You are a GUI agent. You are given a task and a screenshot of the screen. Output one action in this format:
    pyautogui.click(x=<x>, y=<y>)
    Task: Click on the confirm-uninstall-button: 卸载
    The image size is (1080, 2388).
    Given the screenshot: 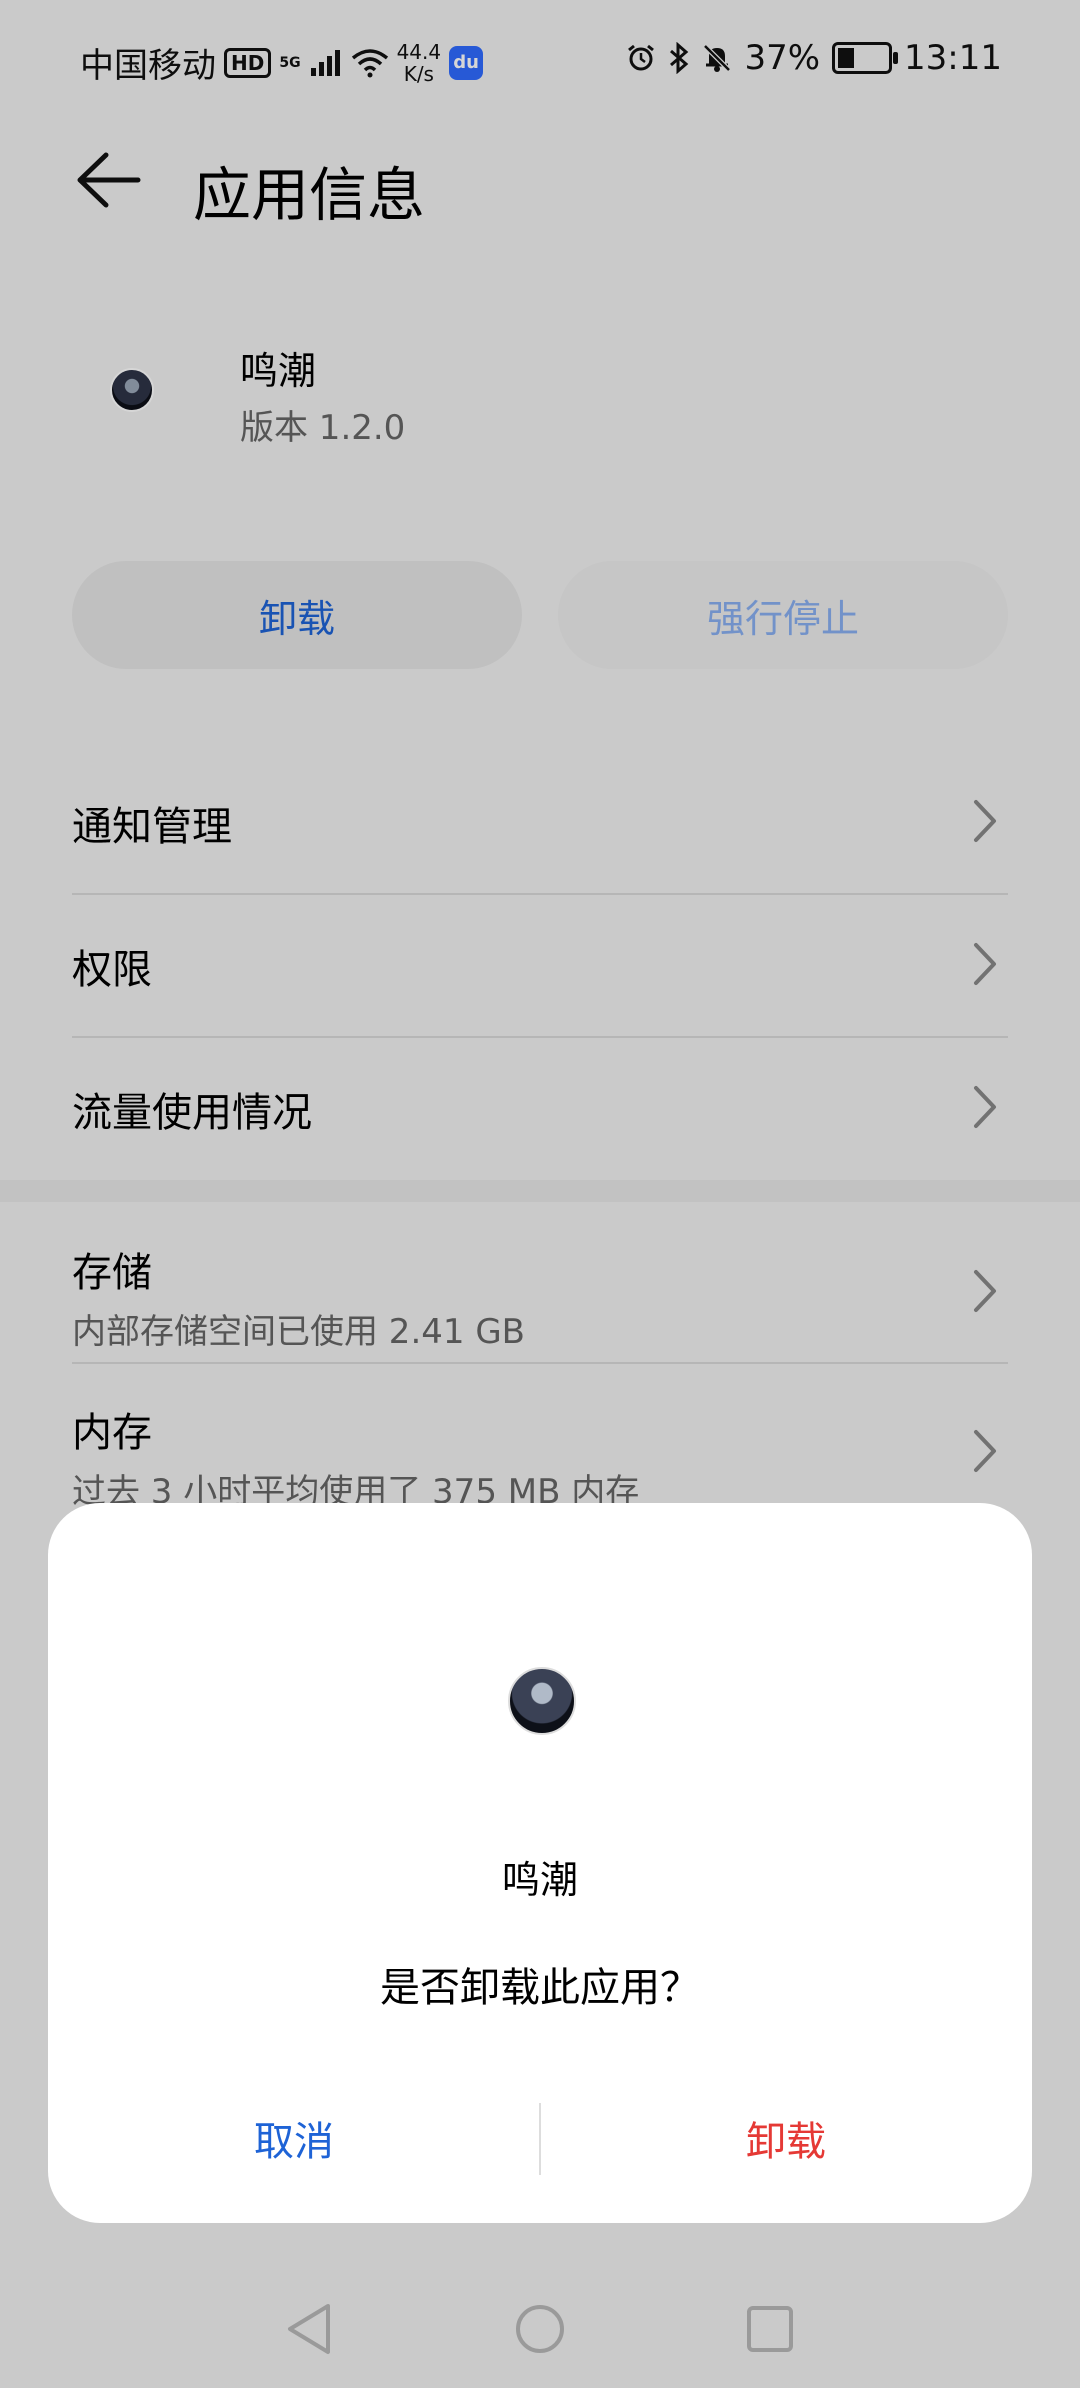 What is the action you would take?
    pyautogui.click(x=786, y=2138)
    